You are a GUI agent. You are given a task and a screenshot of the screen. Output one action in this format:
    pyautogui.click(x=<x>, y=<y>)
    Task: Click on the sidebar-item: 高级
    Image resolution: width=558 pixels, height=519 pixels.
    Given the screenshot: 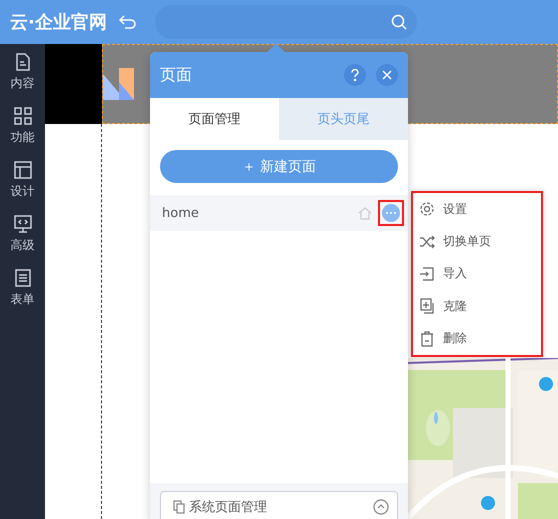 What is the action you would take?
    pyautogui.click(x=22, y=245)
    